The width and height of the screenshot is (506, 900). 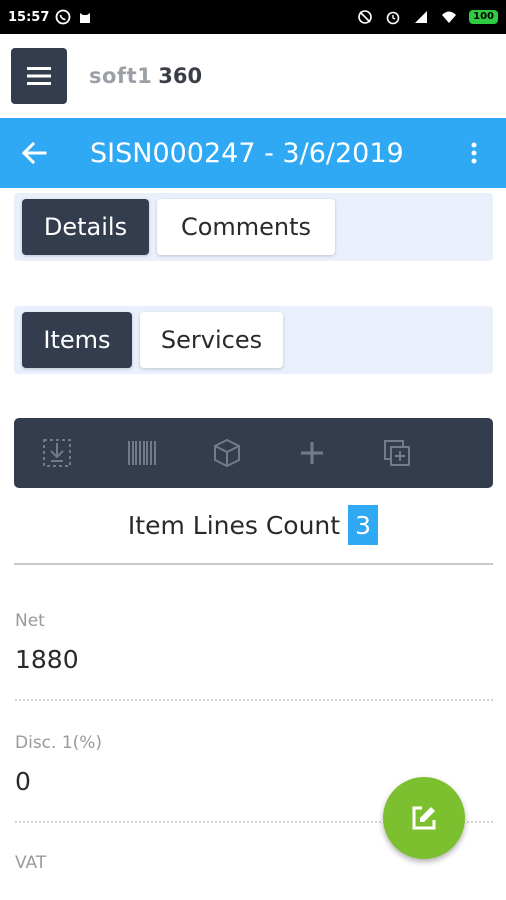 What do you see at coordinates (121, 76) in the screenshot?
I see `logo-prefix: soft1` at bounding box center [121, 76].